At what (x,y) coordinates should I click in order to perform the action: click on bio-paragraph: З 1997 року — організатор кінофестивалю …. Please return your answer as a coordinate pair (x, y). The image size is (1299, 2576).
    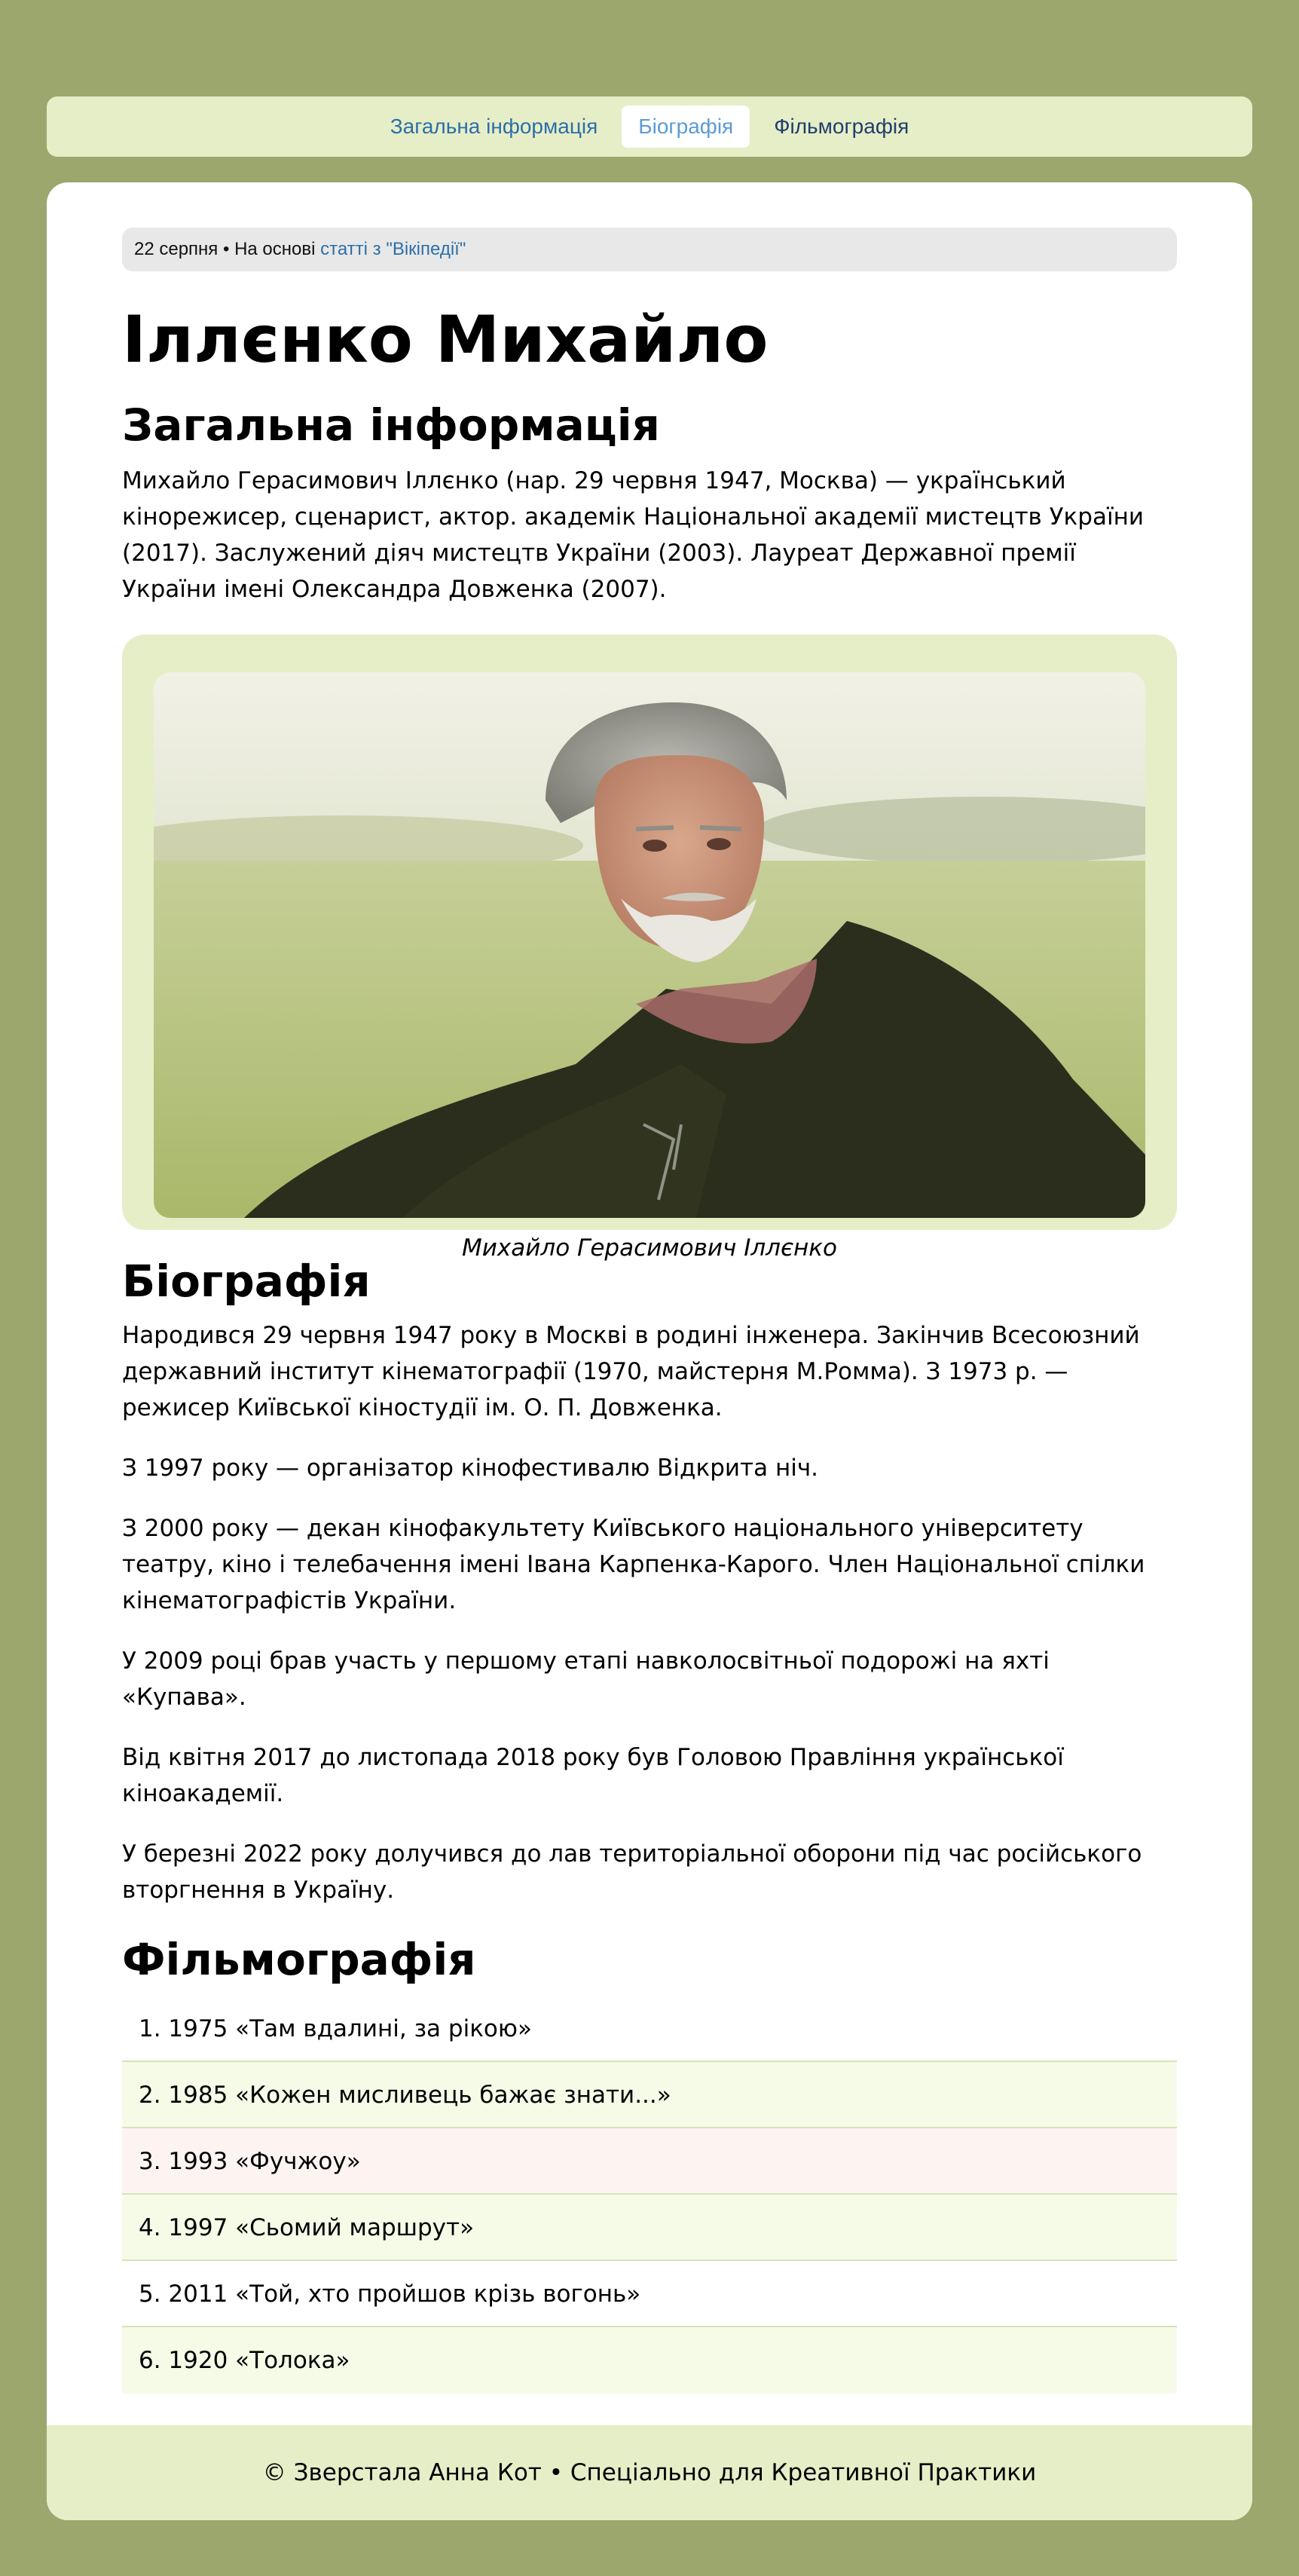
    Looking at the image, I should click on (470, 1468).